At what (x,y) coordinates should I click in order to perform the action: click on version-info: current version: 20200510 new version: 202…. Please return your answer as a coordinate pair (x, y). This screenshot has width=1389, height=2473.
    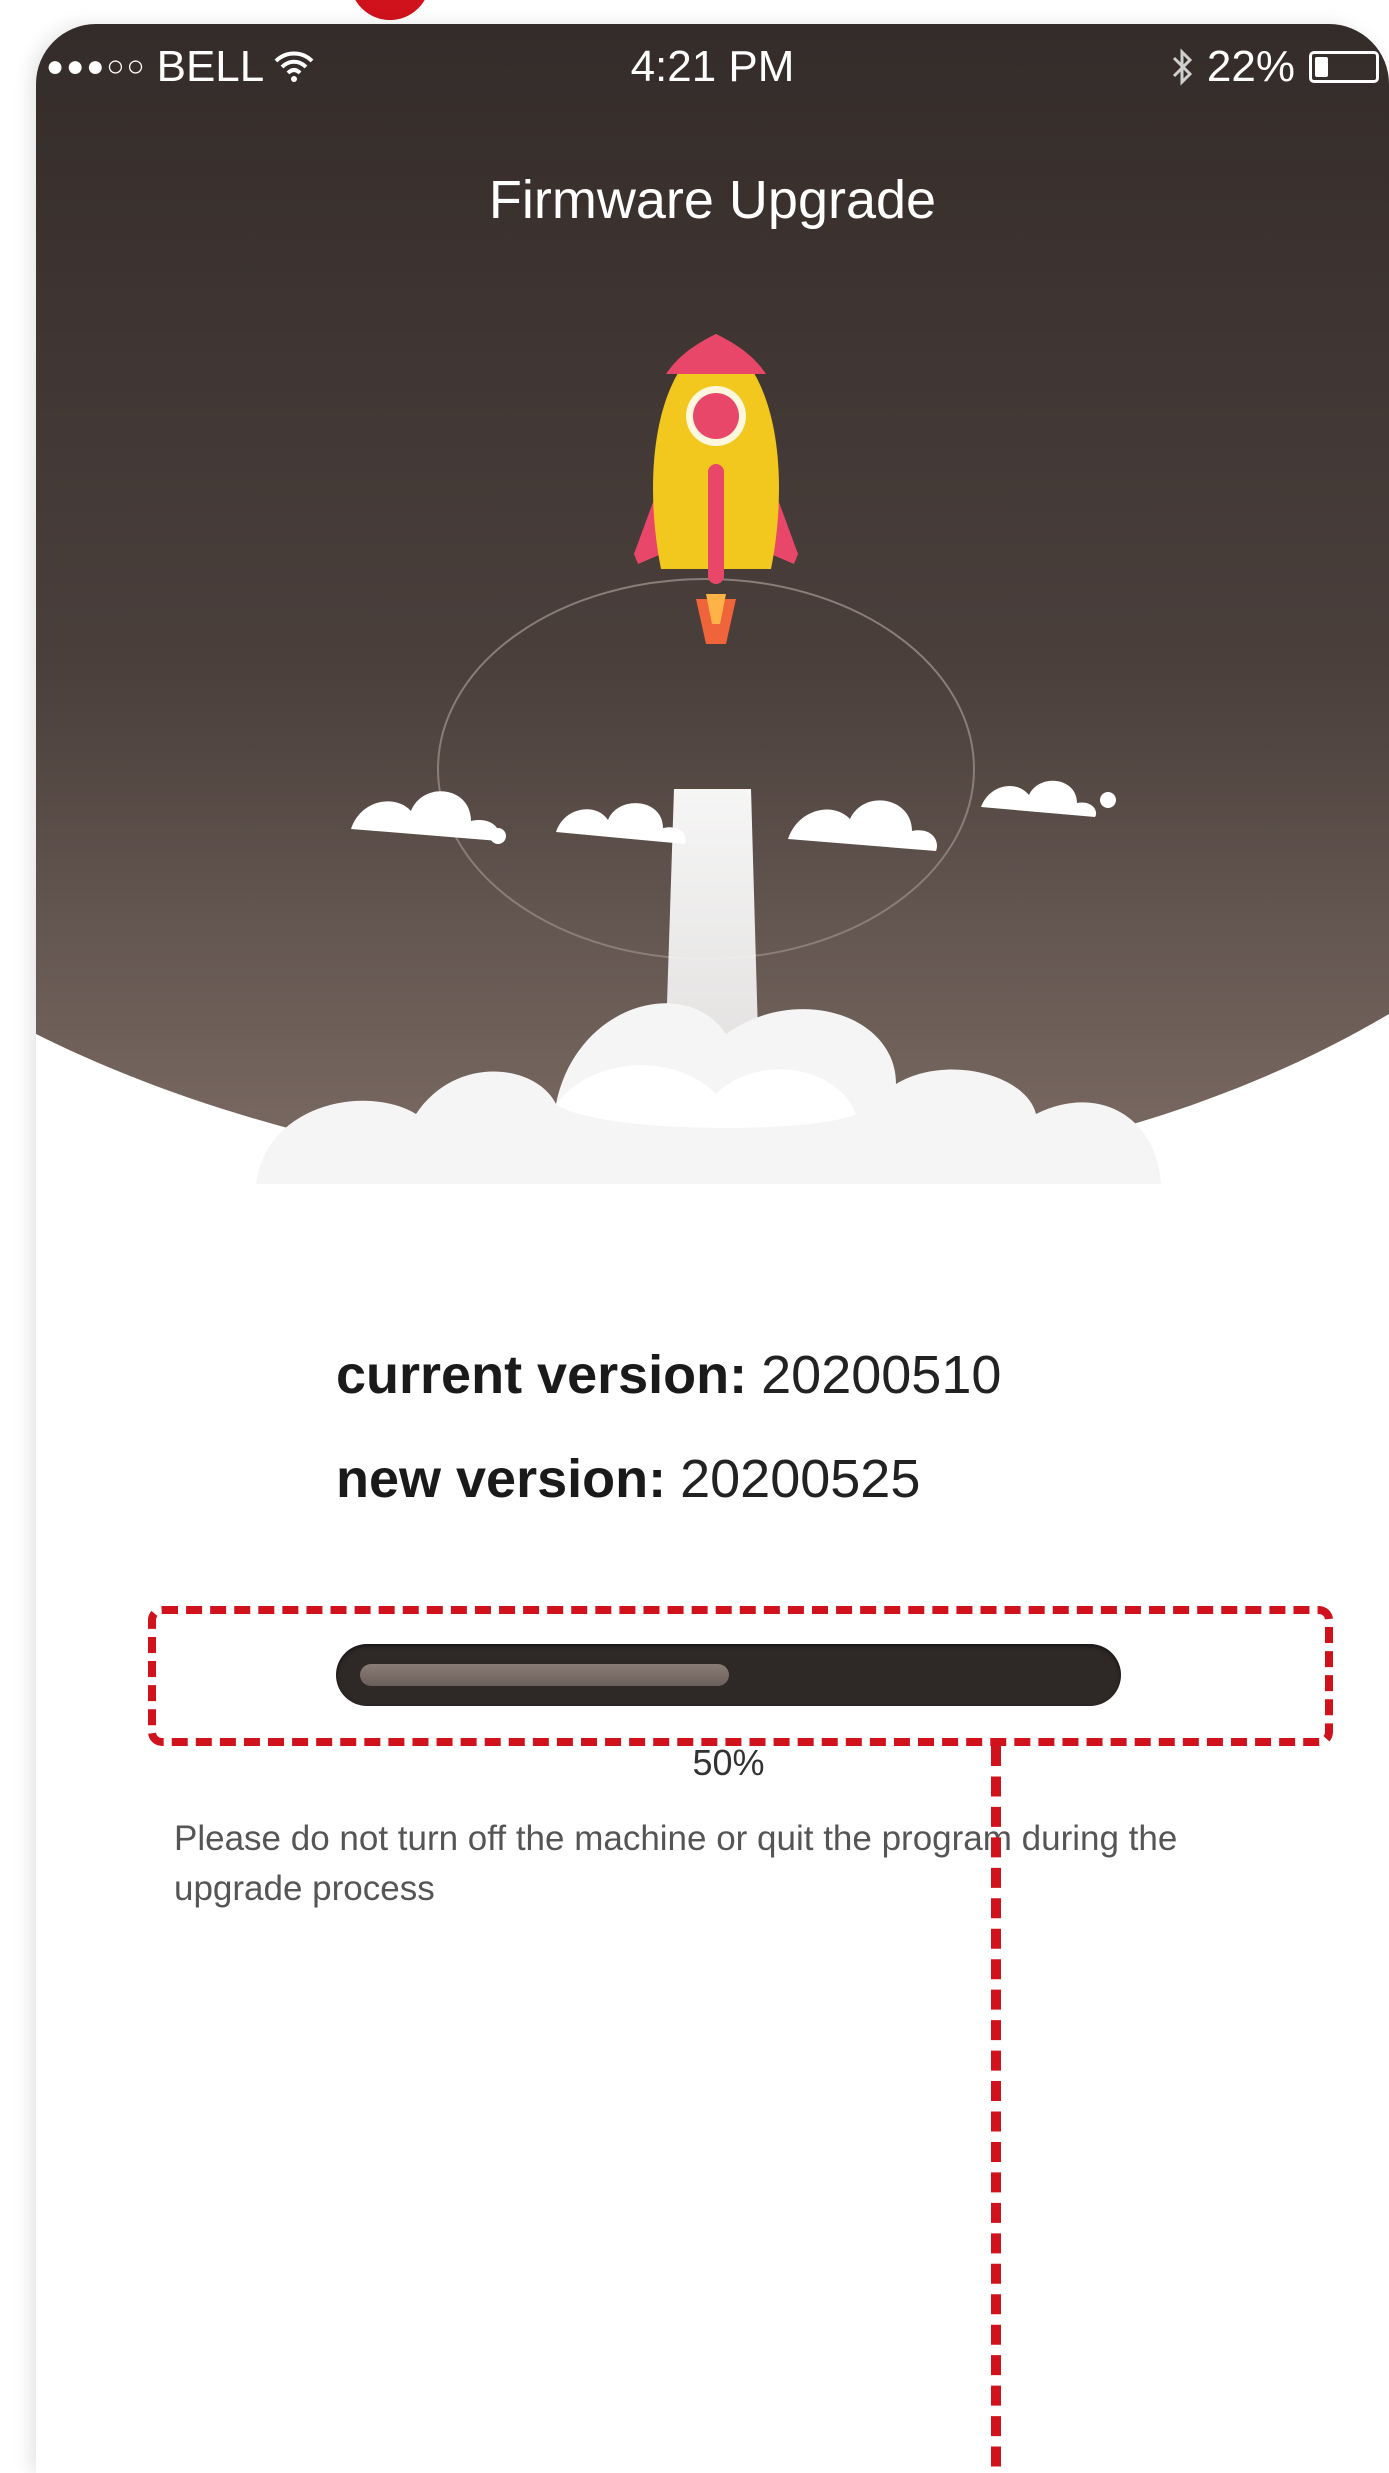
    Looking at the image, I should click on (668, 1448).